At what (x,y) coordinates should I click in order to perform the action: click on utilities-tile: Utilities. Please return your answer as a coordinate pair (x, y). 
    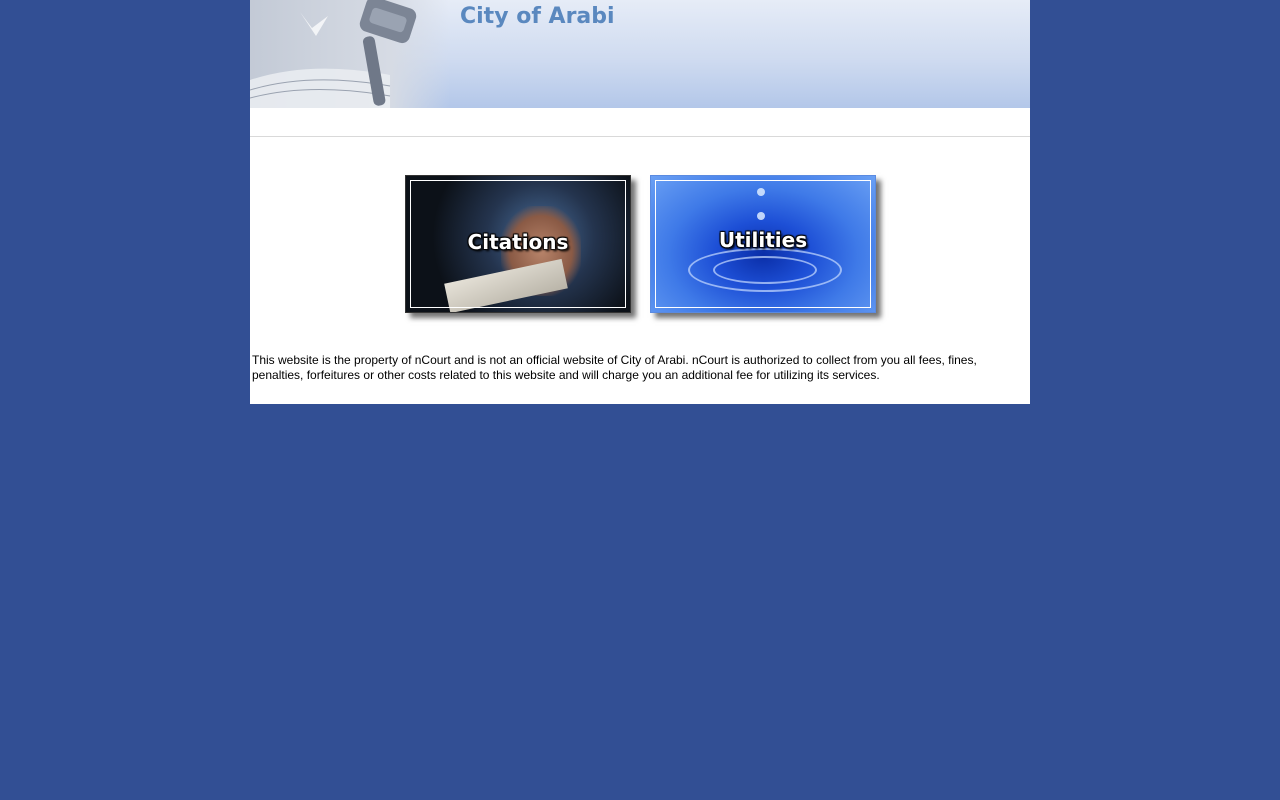
    Looking at the image, I should click on (763, 244).